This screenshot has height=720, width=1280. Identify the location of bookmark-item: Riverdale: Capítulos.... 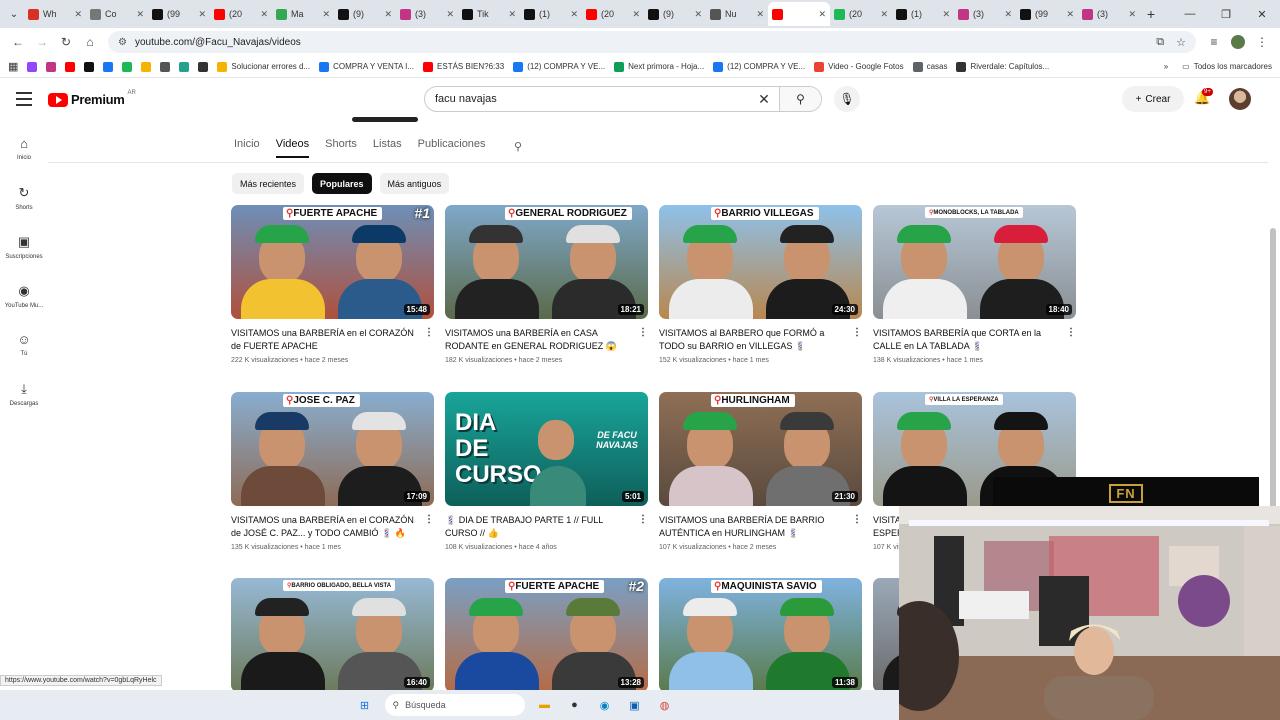
(1002, 66).